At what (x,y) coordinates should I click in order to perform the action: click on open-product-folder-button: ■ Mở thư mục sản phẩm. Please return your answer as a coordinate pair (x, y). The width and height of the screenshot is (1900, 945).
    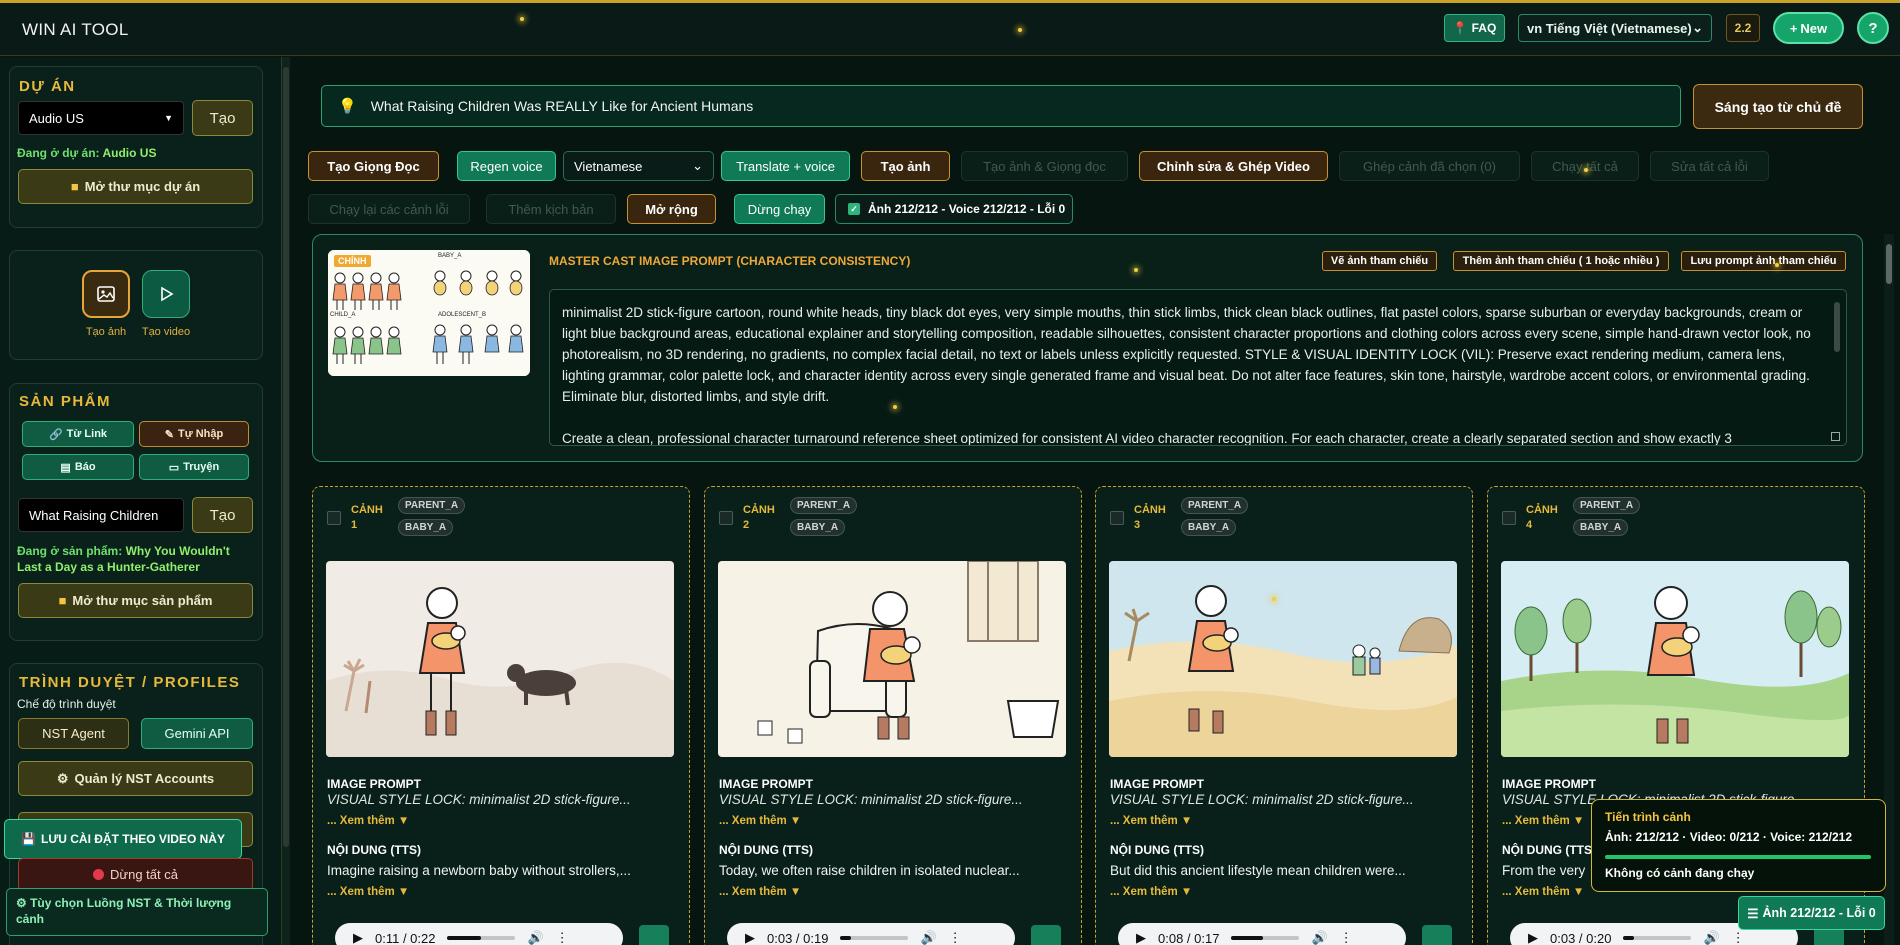
    Looking at the image, I should click on (135, 600).